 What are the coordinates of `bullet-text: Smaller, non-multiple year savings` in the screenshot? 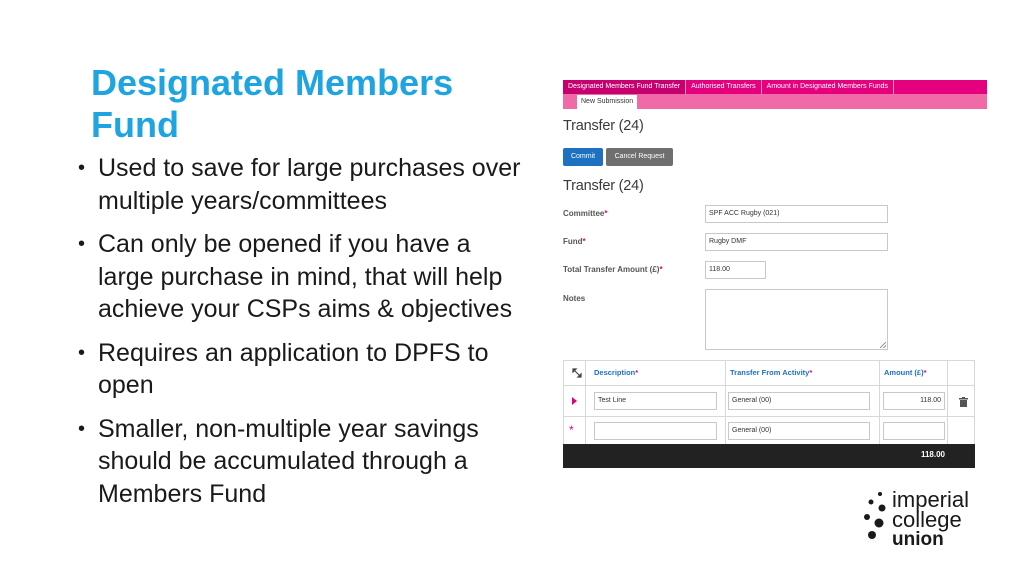 It's located at (288, 428).